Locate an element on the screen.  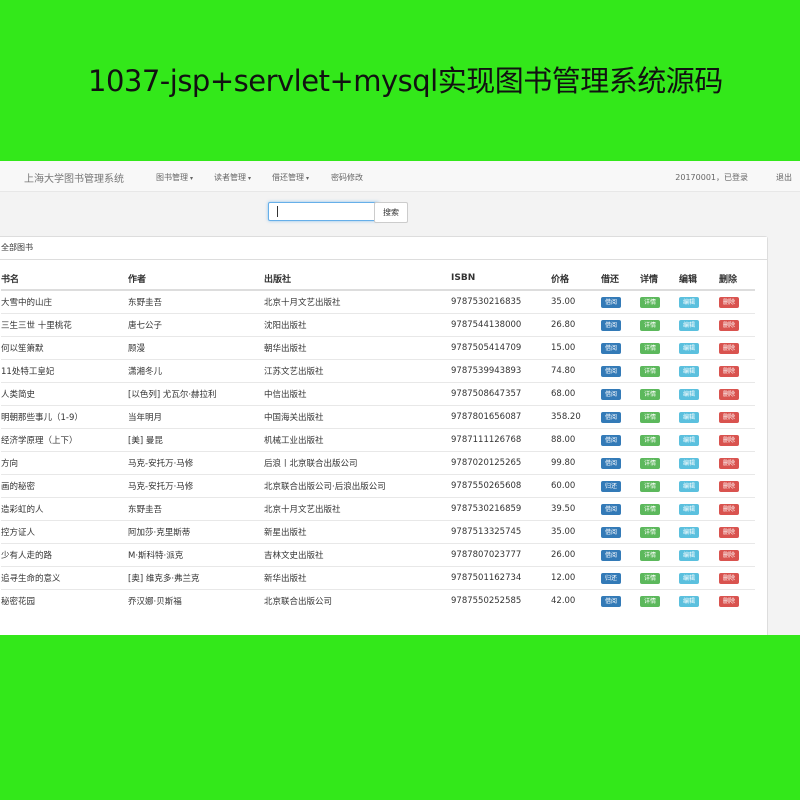
logout-link: 退出 is located at coordinates (784, 177).